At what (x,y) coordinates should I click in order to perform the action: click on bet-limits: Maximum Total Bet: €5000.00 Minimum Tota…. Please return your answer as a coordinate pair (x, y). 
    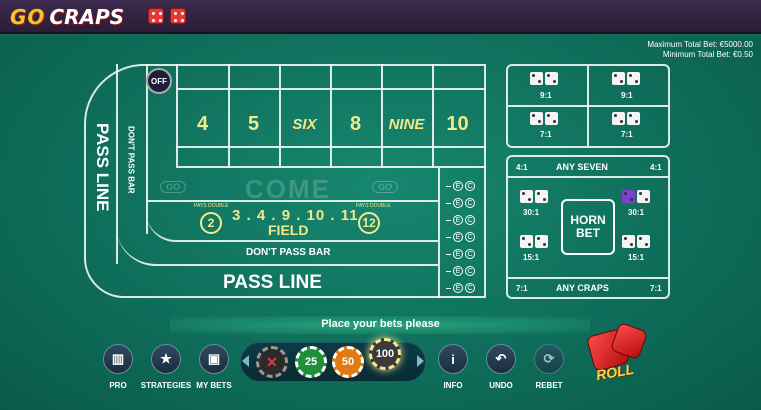
    Looking at the image, I should click on (700, 50).